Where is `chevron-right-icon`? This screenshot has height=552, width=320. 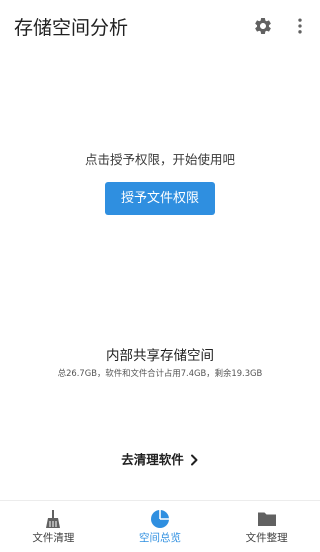
chevron-right-icon is located at coordinates (194, 460).